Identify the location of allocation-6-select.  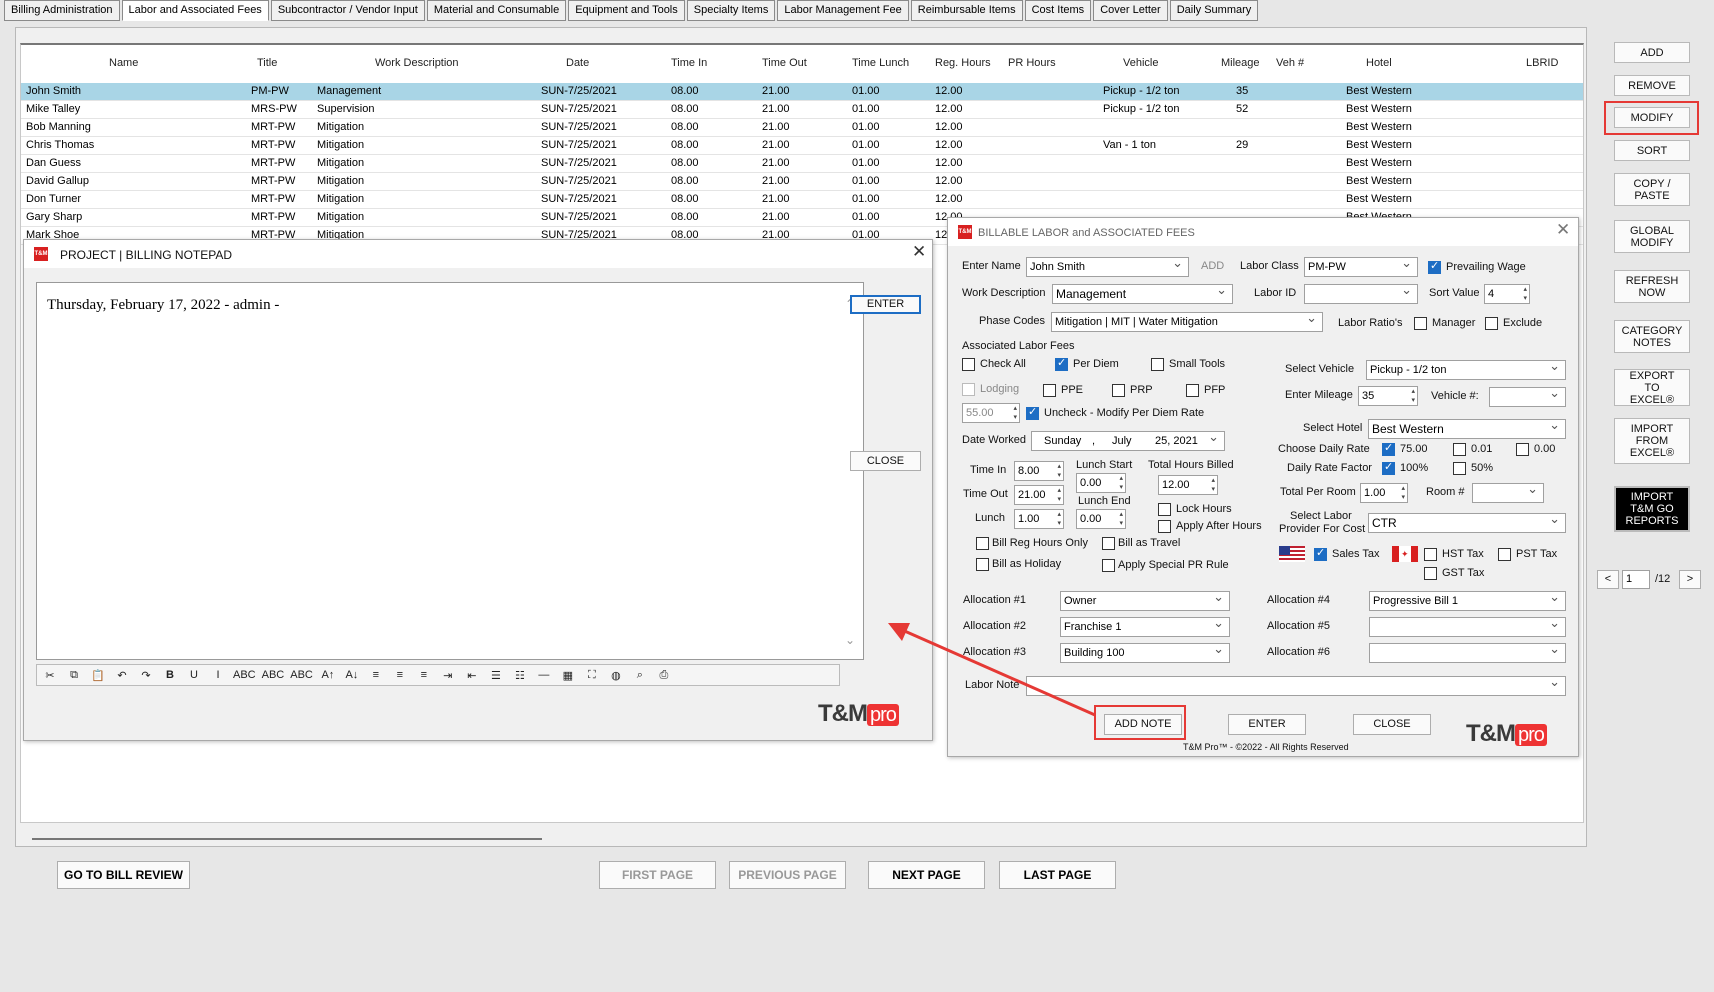
(1467, 653).